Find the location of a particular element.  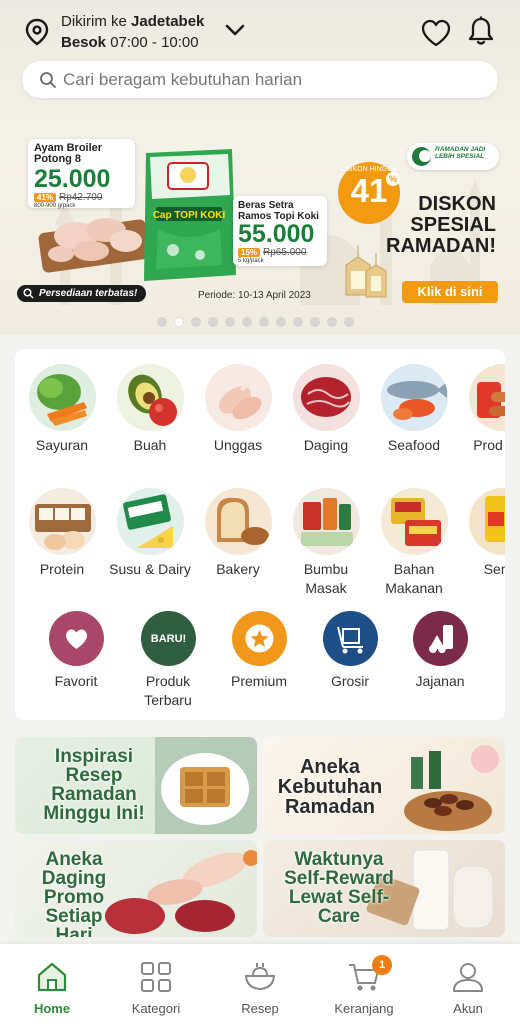

poultry-icon is located at coordinates (238, 397).